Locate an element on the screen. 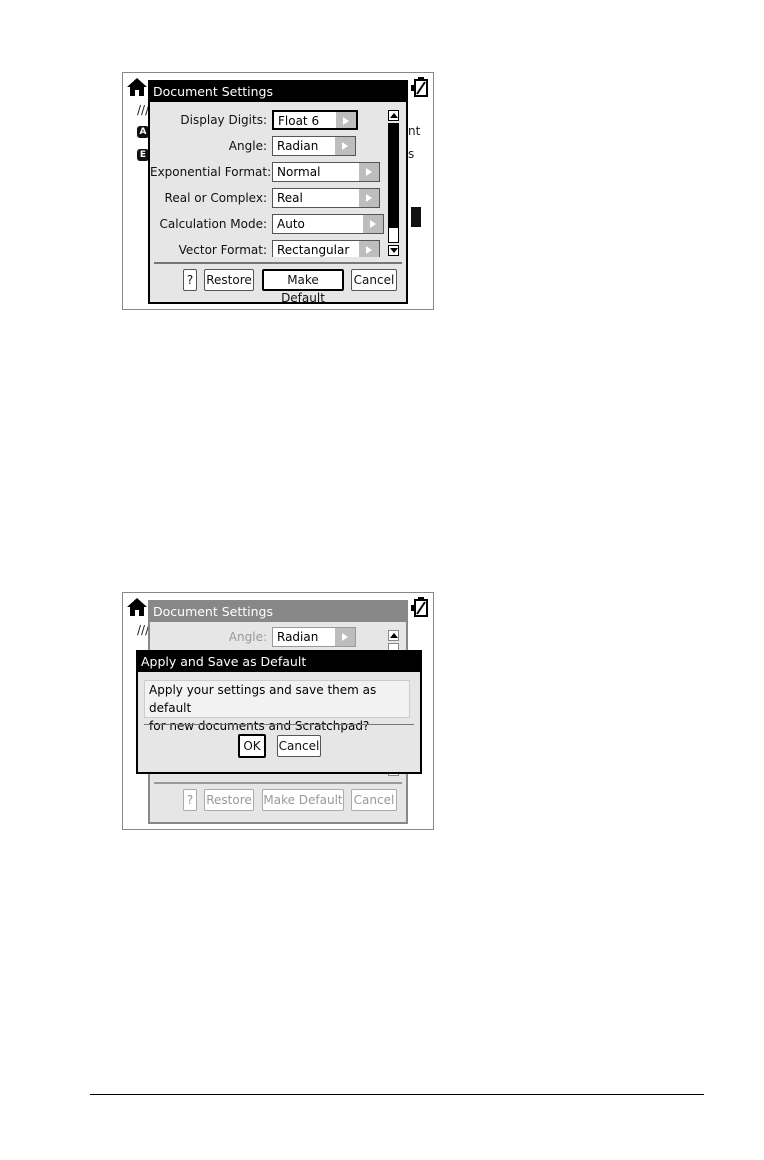 The height and width of the screenshot is (1160, 764). select-value: Normal is located at coordinates (299, 172).